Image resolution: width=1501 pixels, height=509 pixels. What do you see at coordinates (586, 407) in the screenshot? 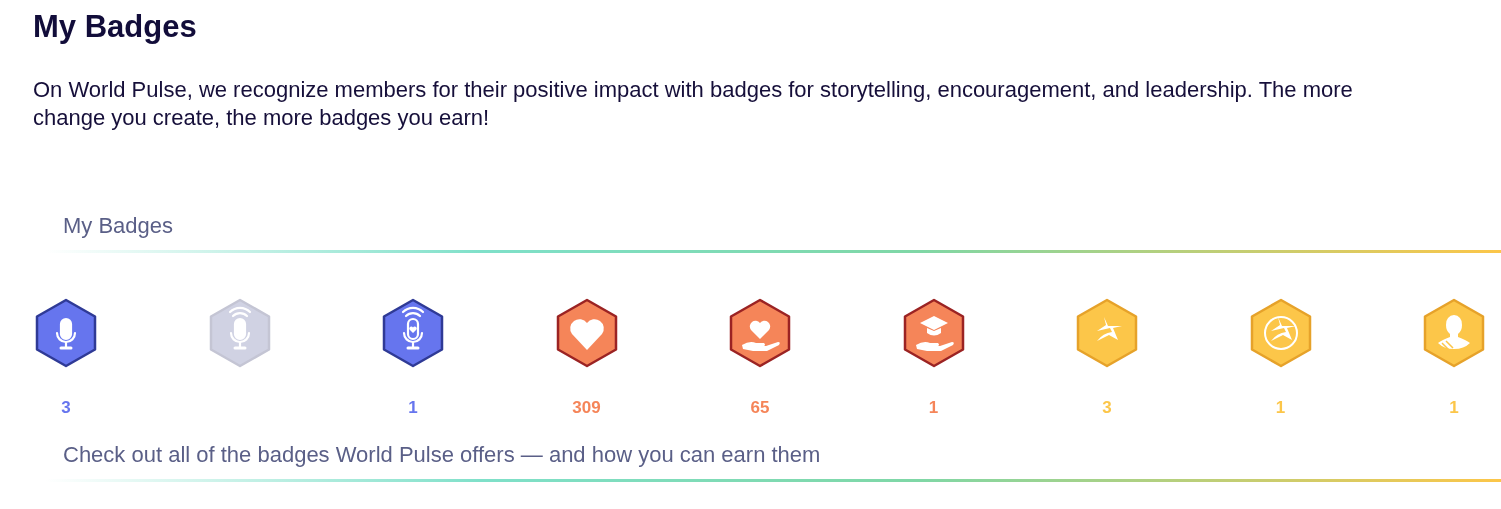
I see `badge-count: 309` at bounding box center [586, 407].